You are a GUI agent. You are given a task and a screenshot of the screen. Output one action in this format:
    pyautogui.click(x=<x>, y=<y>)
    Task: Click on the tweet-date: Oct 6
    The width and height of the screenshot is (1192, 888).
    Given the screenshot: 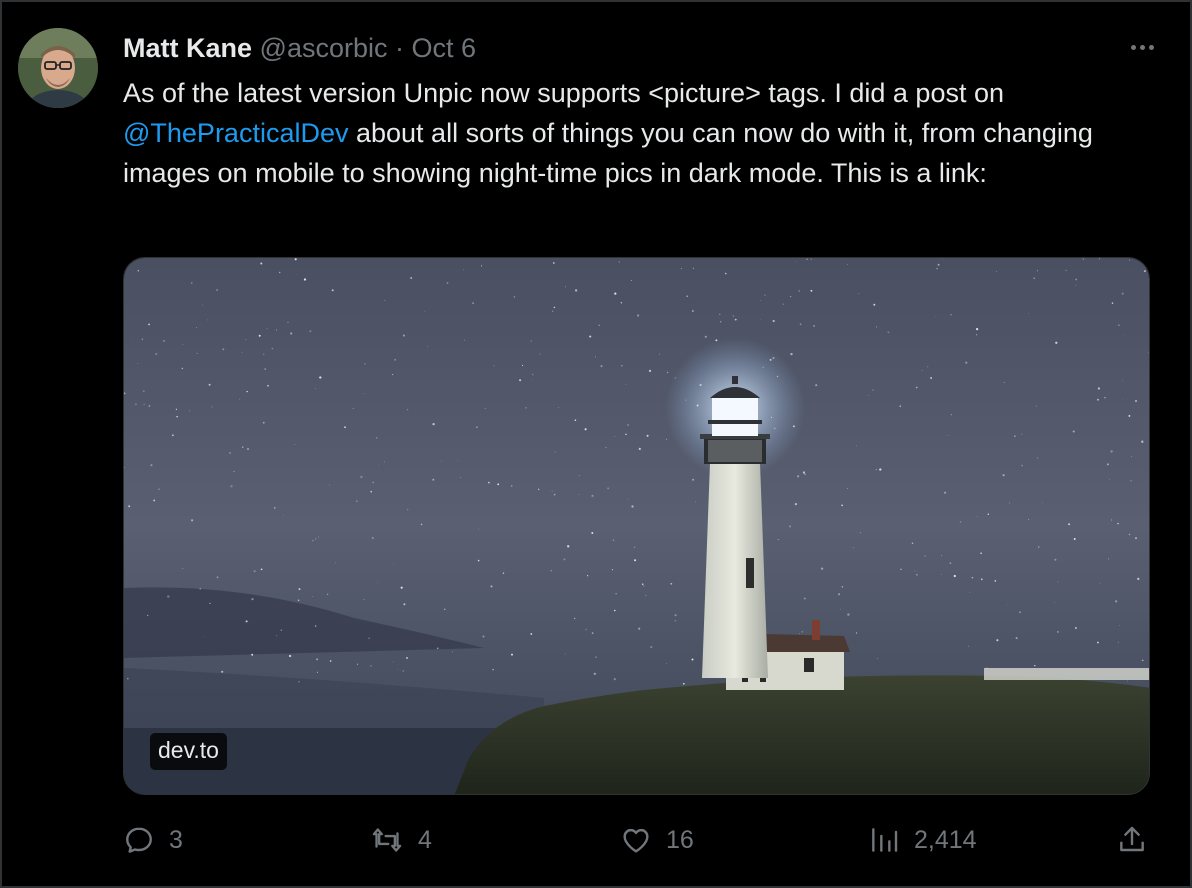 What is the action you would take?
    pyautogui.click(x=444, y=48)
    